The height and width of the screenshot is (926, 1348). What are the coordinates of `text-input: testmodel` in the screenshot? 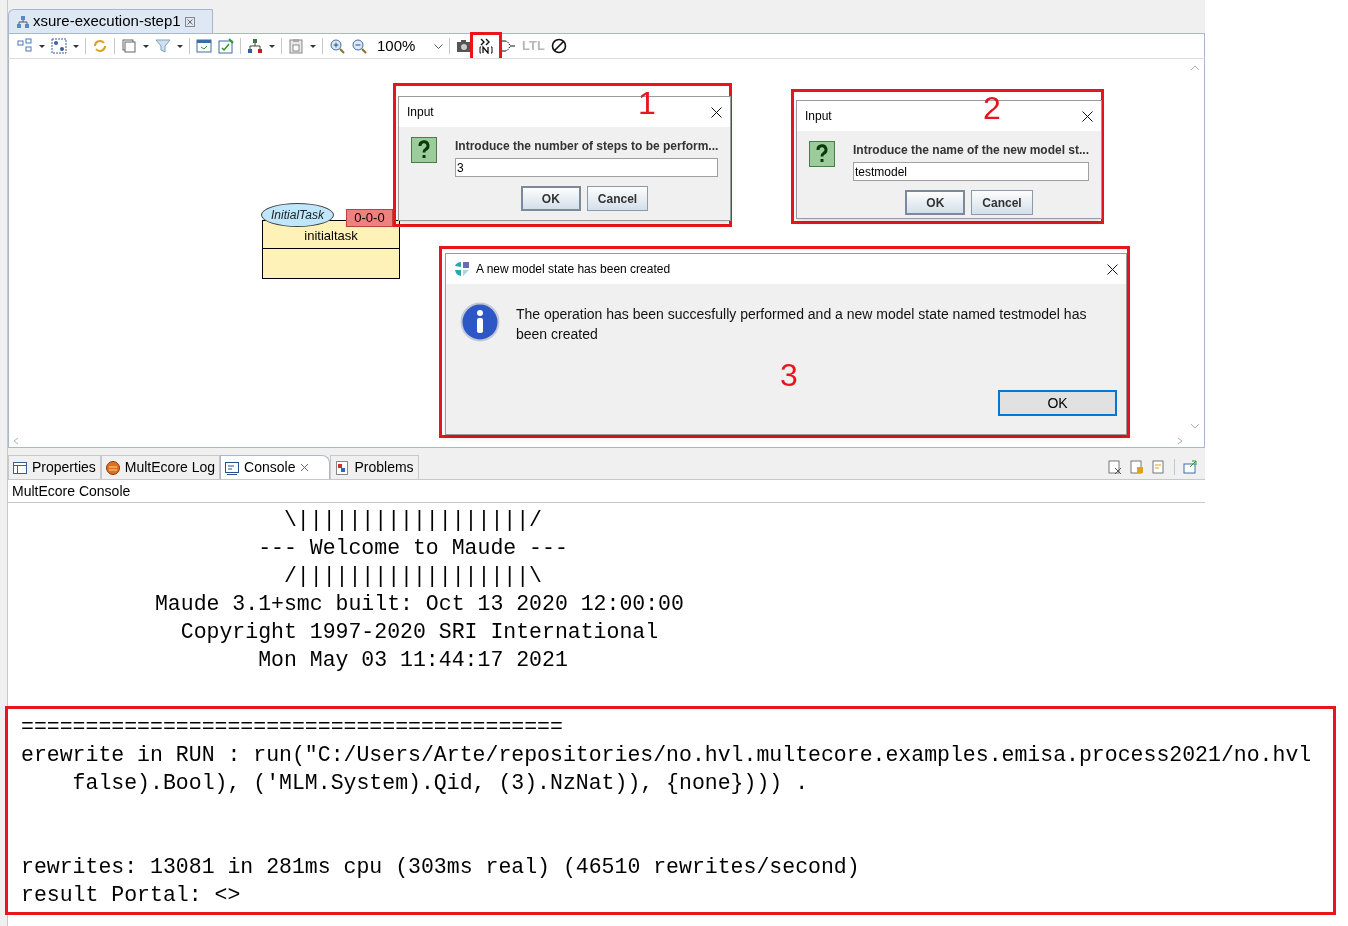 It's located at (971, 171).